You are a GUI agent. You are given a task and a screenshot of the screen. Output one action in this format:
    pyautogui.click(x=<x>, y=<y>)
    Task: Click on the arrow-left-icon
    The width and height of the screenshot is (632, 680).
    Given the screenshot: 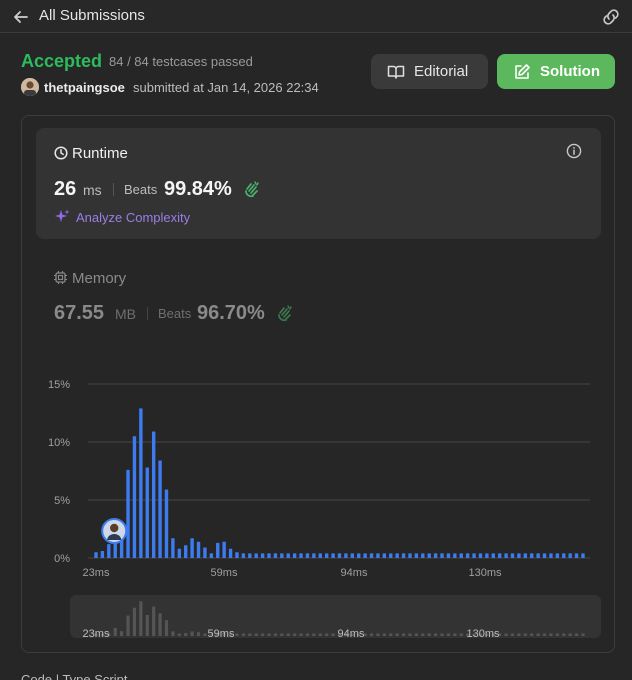 What is the action you would take?
    pyautogui.click(x=21, y=17)
    